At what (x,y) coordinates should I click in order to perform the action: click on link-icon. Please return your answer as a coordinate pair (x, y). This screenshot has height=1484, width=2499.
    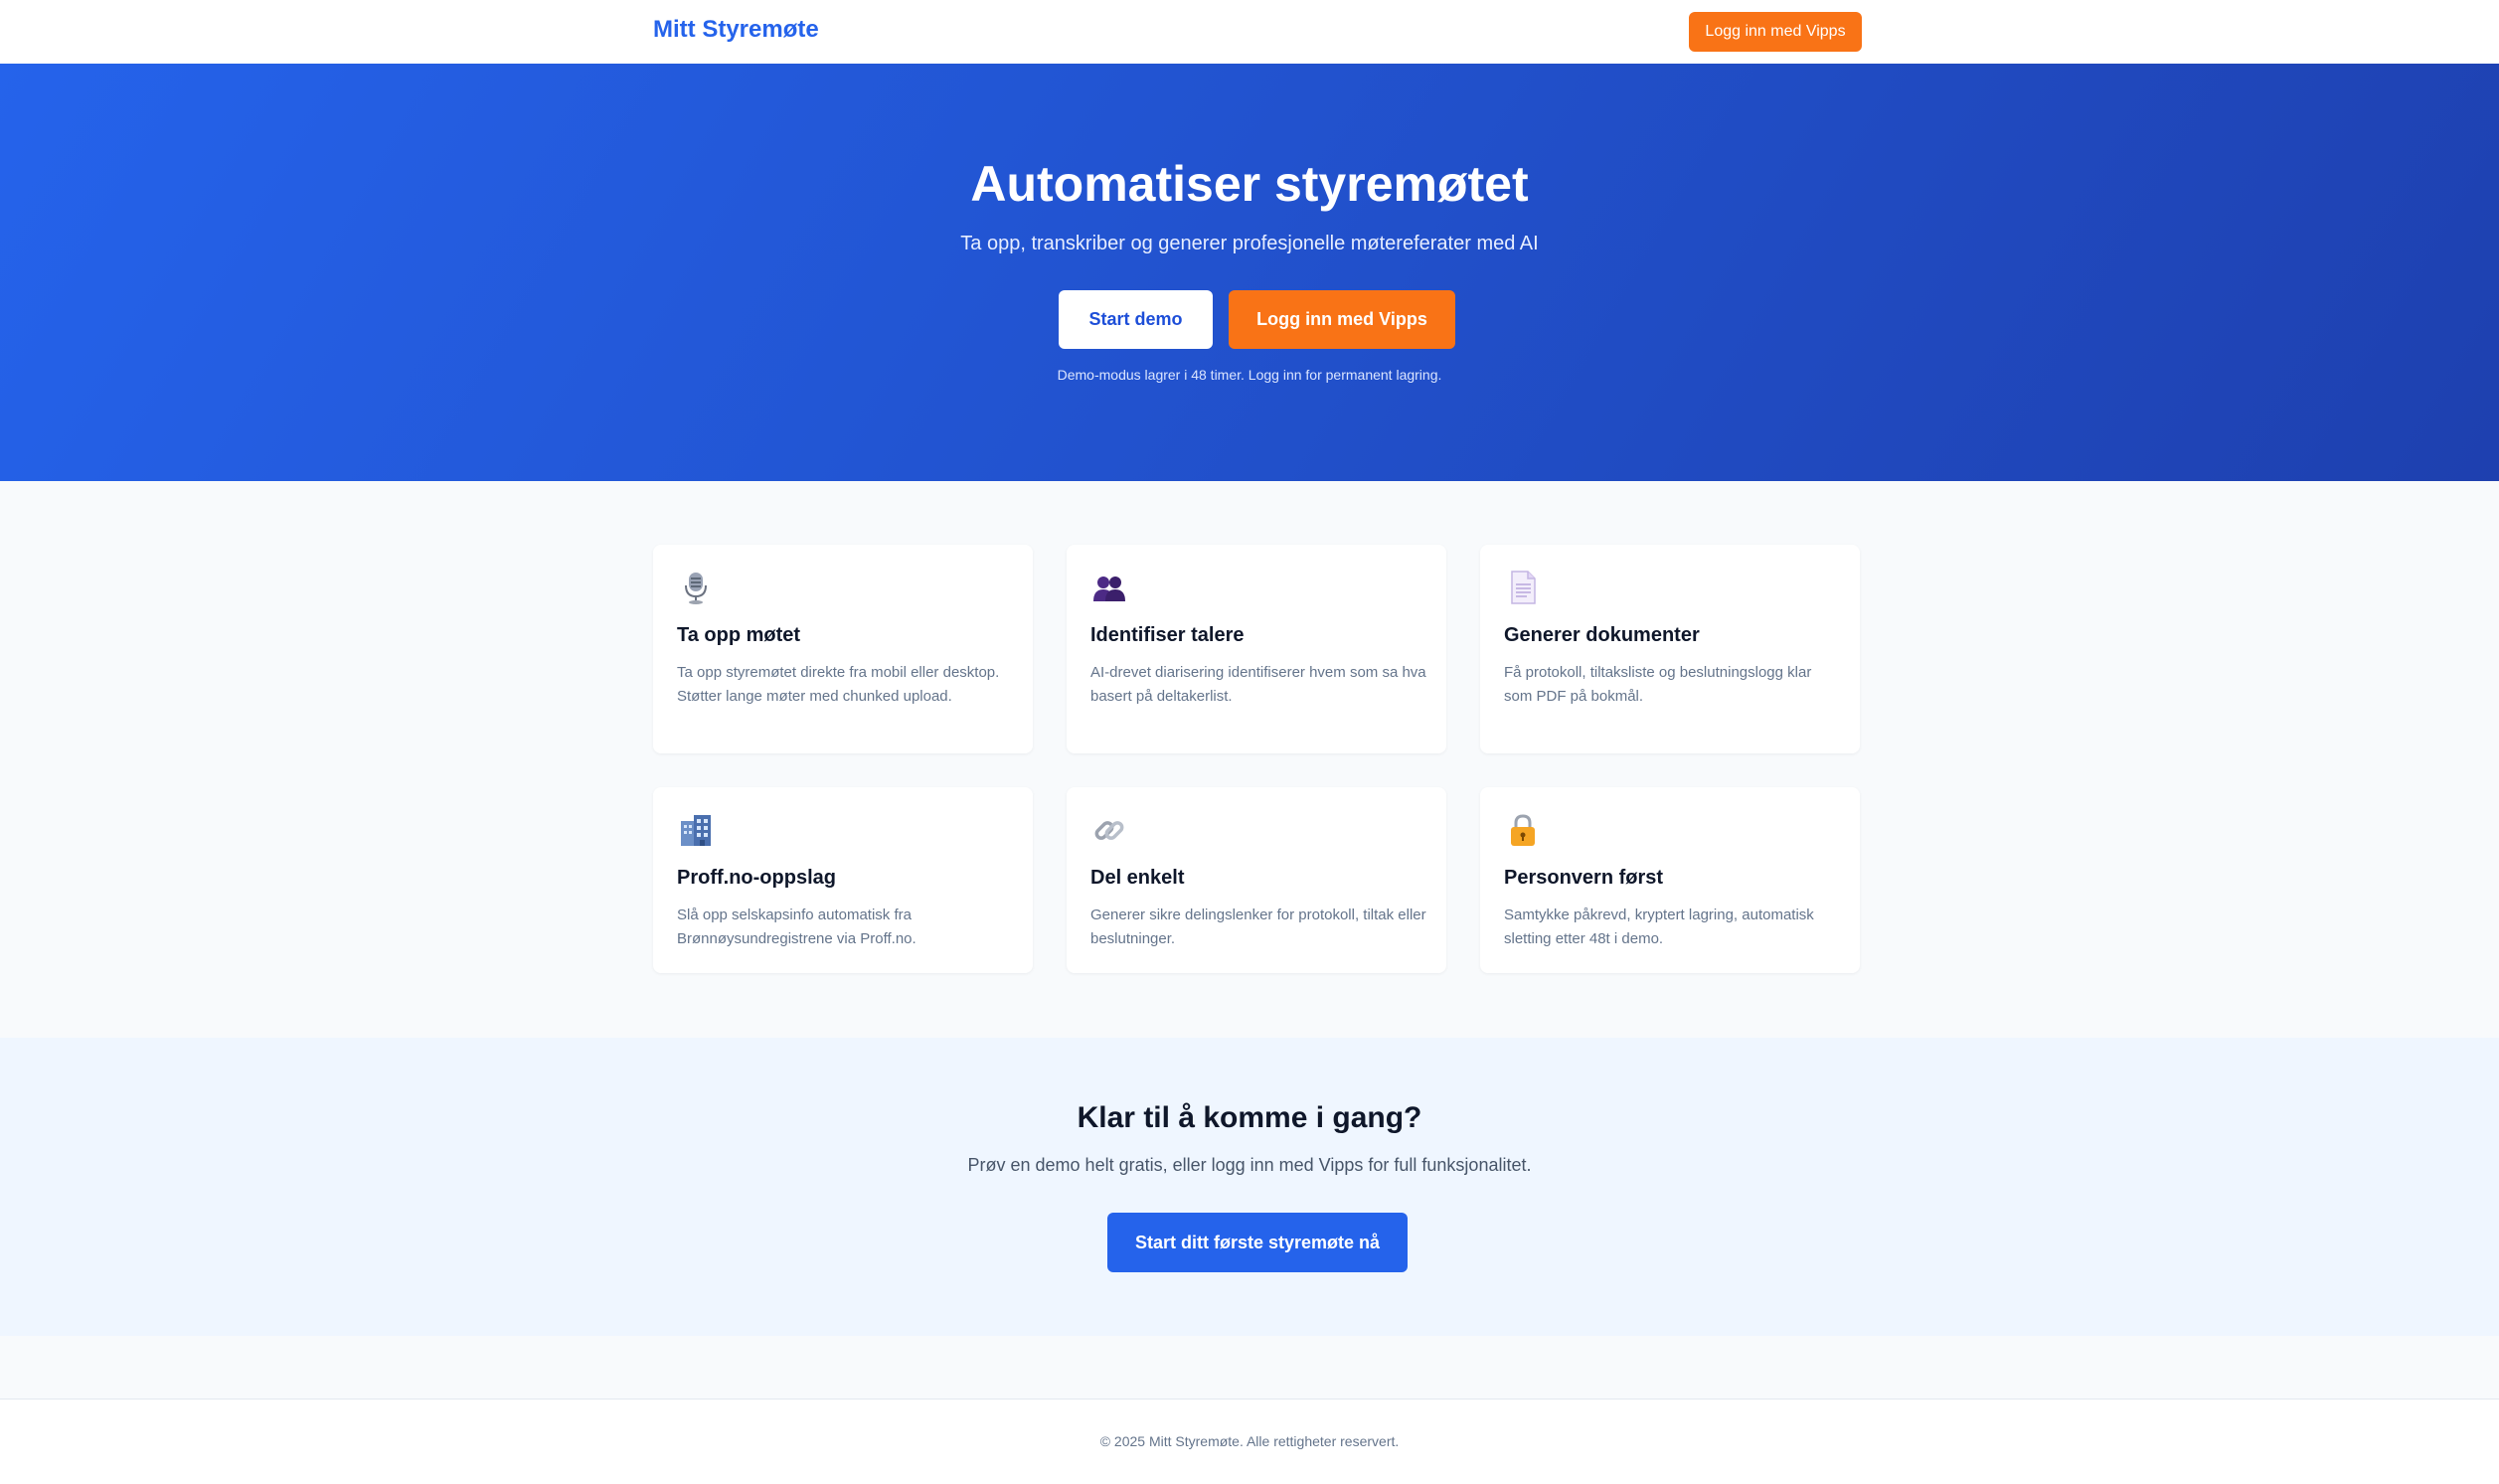
    Looking at the image, I should click on (1109, 830).